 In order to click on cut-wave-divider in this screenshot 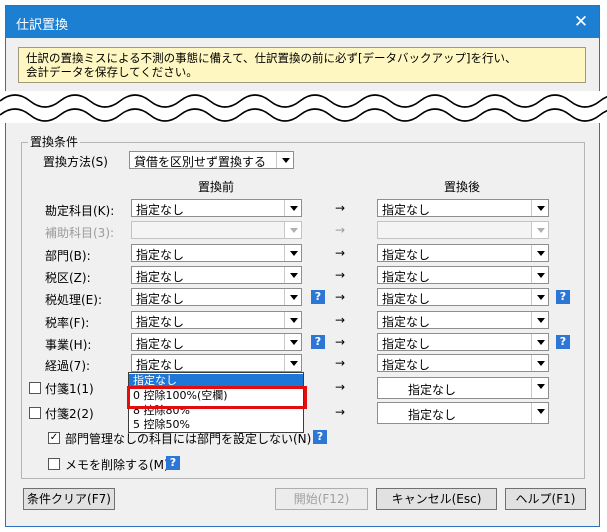, I will do `click(303, 107)`.